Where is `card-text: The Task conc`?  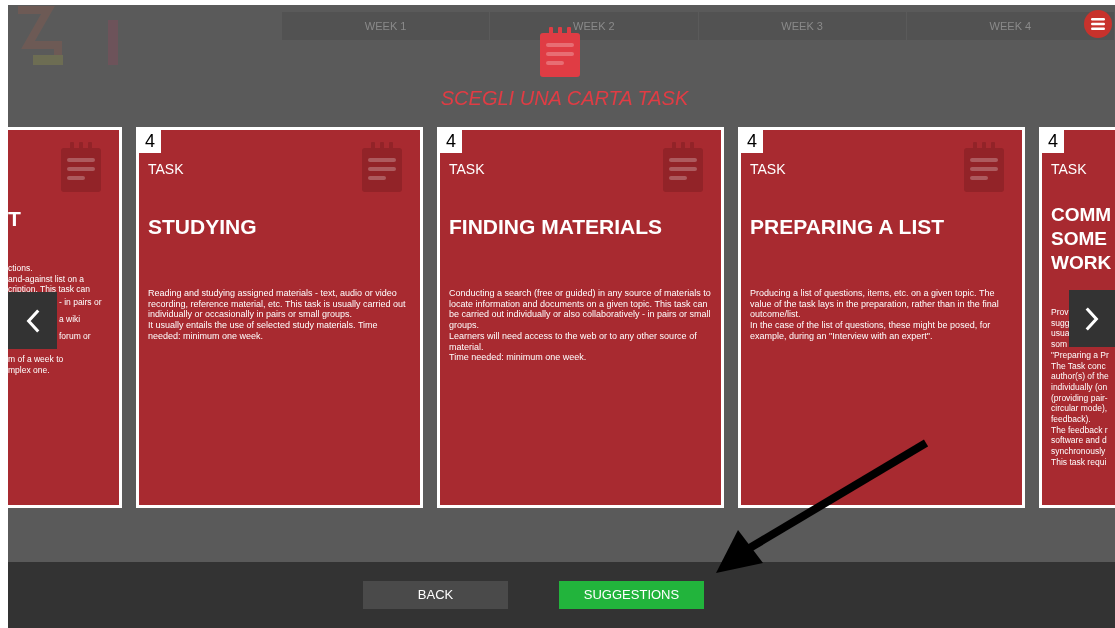 card-text: The Task conc is located at coordinates (1078, 366).